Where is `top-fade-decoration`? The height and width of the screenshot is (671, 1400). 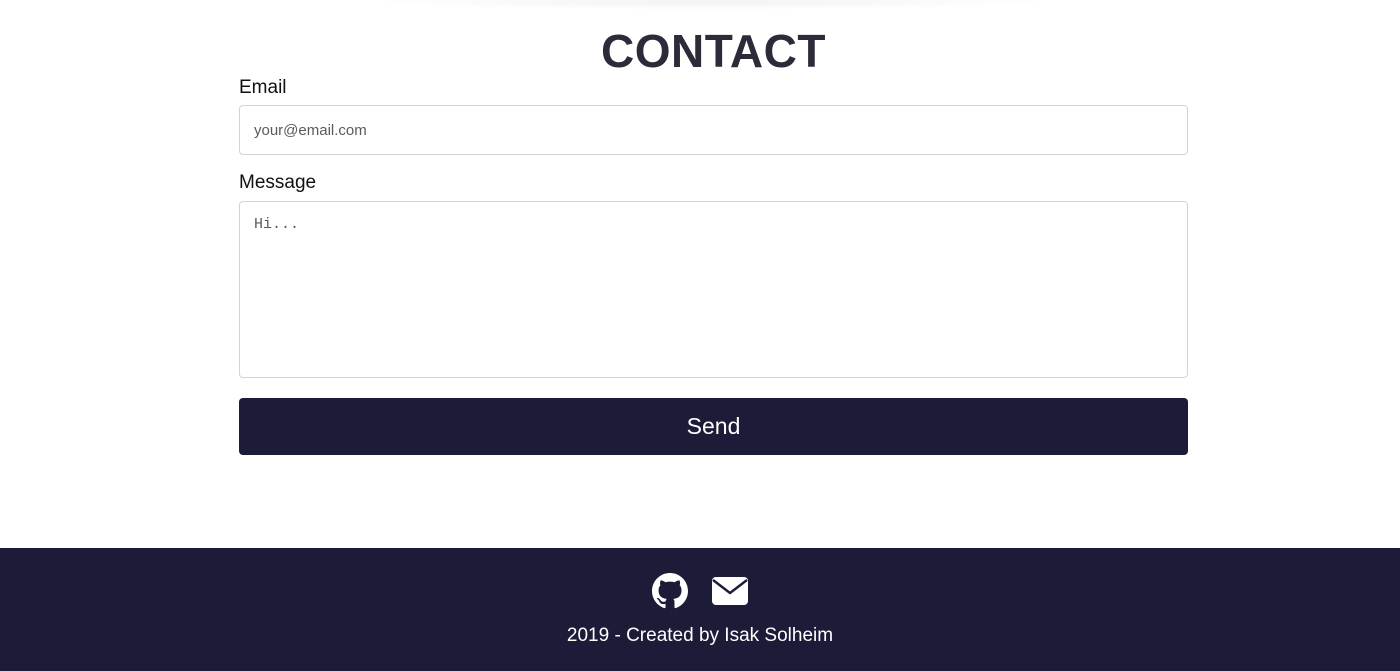 top-fade-decoration is located at coordinates (710, 5).